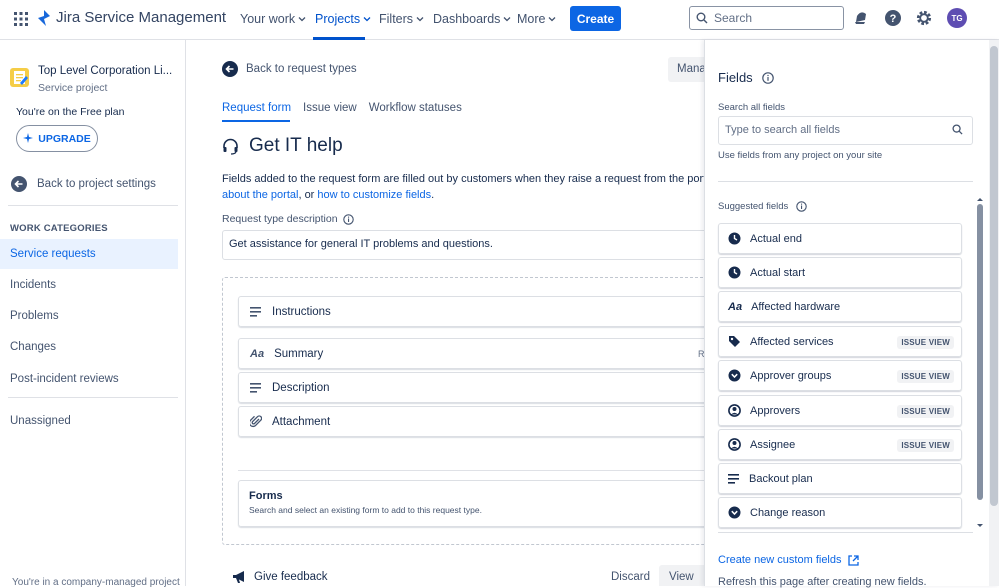 The height and width of the screenshot is (588, 999). I want to click on text-aa-icon: Aa, so click(257, 353).